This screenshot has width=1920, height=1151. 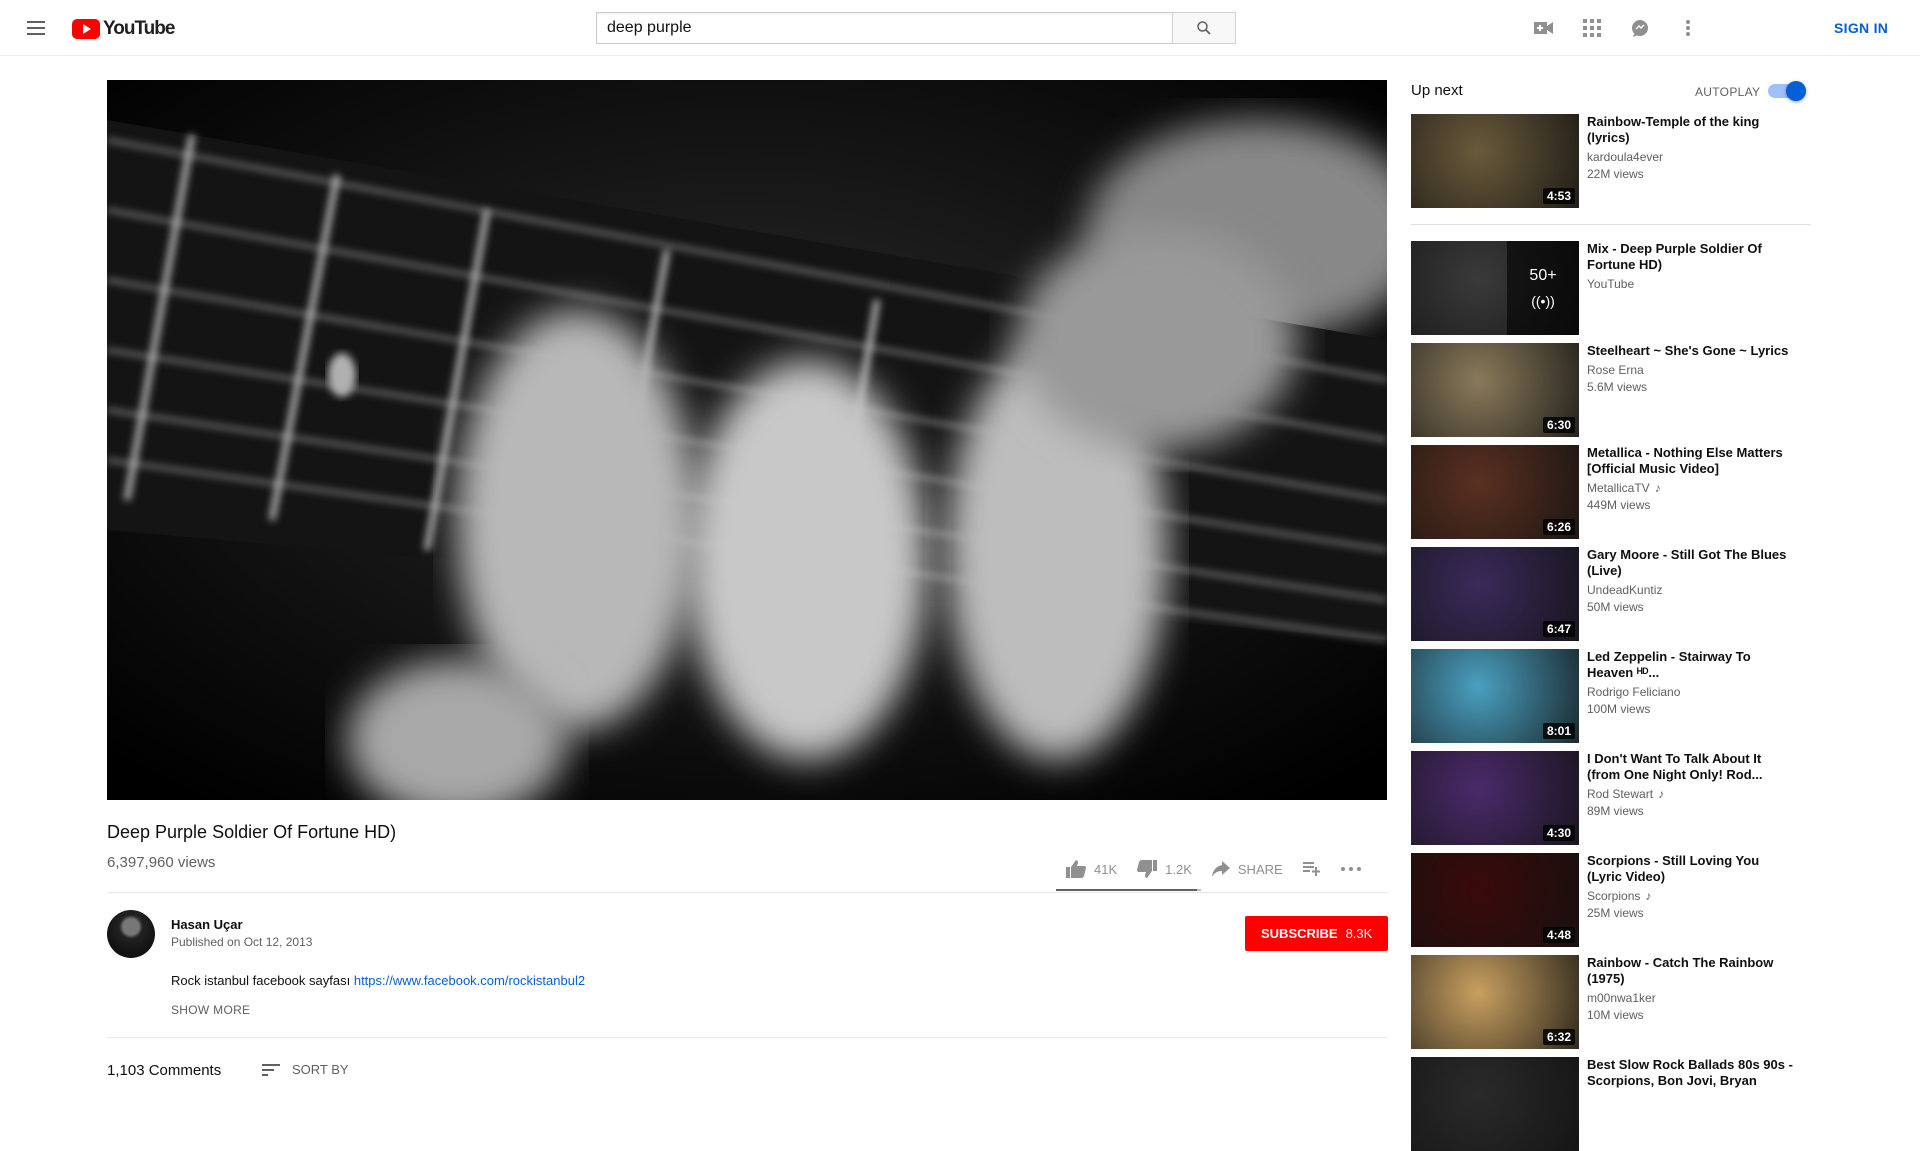 What do you see at coordinates (884, 28) in the screenshot?
I see `search-input` at bounding box center [884, 28].